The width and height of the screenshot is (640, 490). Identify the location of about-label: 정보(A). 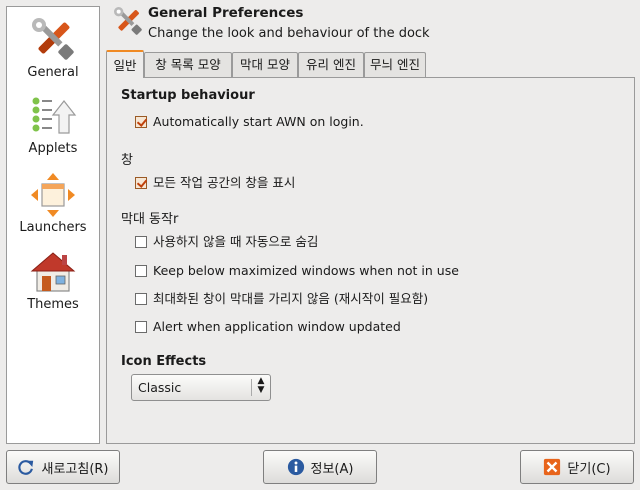
(332, 469).